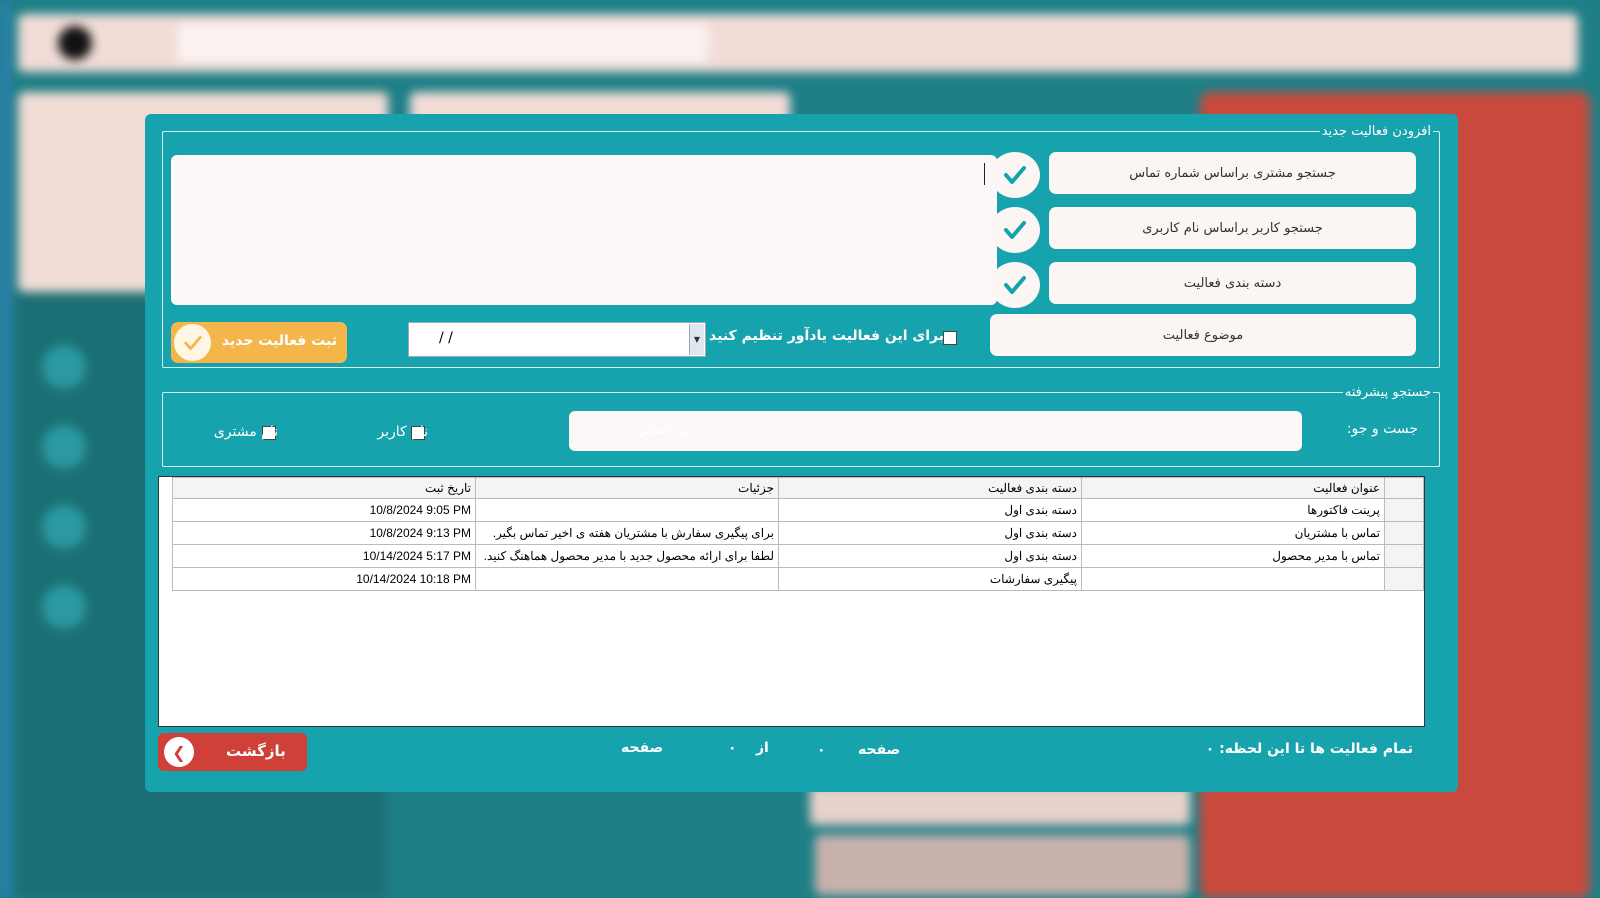 The width and height of the screenshot is (1600, 898). What do you see at coordinates (762, 748) in the screenshot?
I see `of-label: از` at bounding box center [762, 748].